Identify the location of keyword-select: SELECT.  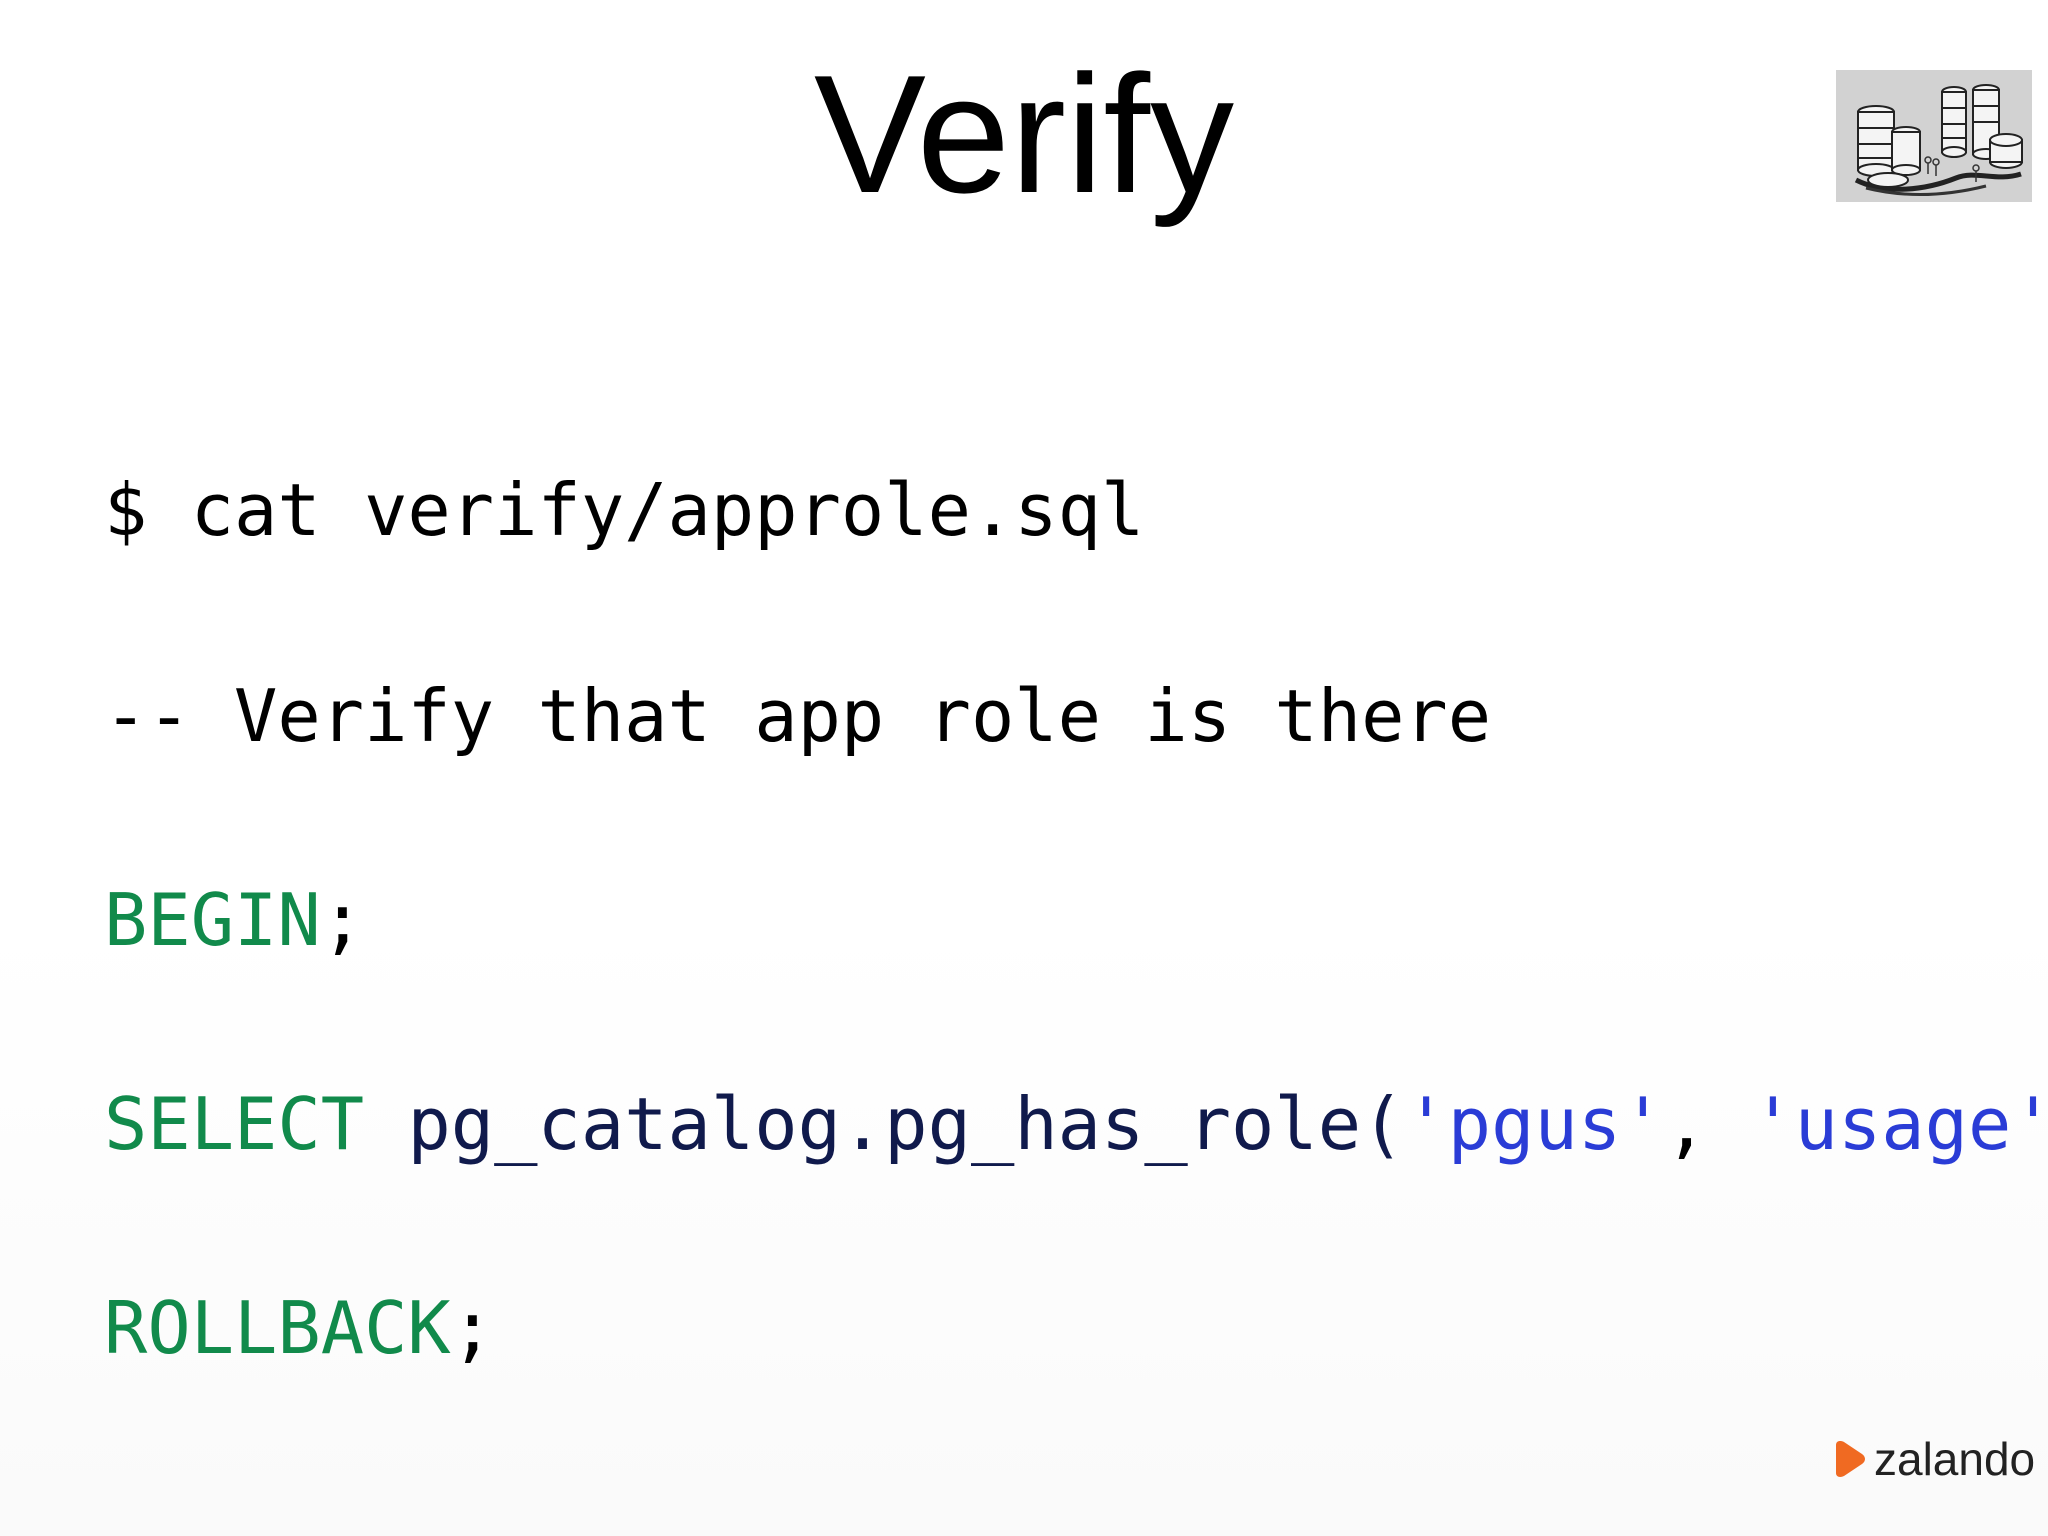
(234, 1124).